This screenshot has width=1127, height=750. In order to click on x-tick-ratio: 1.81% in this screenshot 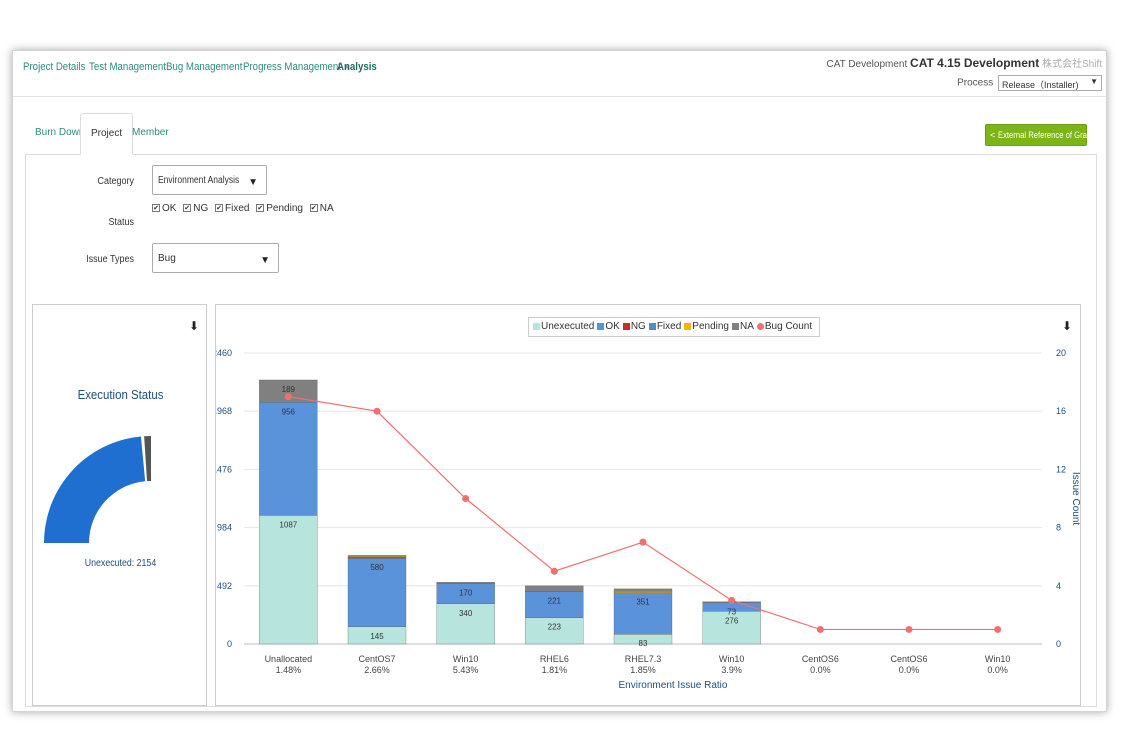, I will do `click(555, 670)`.